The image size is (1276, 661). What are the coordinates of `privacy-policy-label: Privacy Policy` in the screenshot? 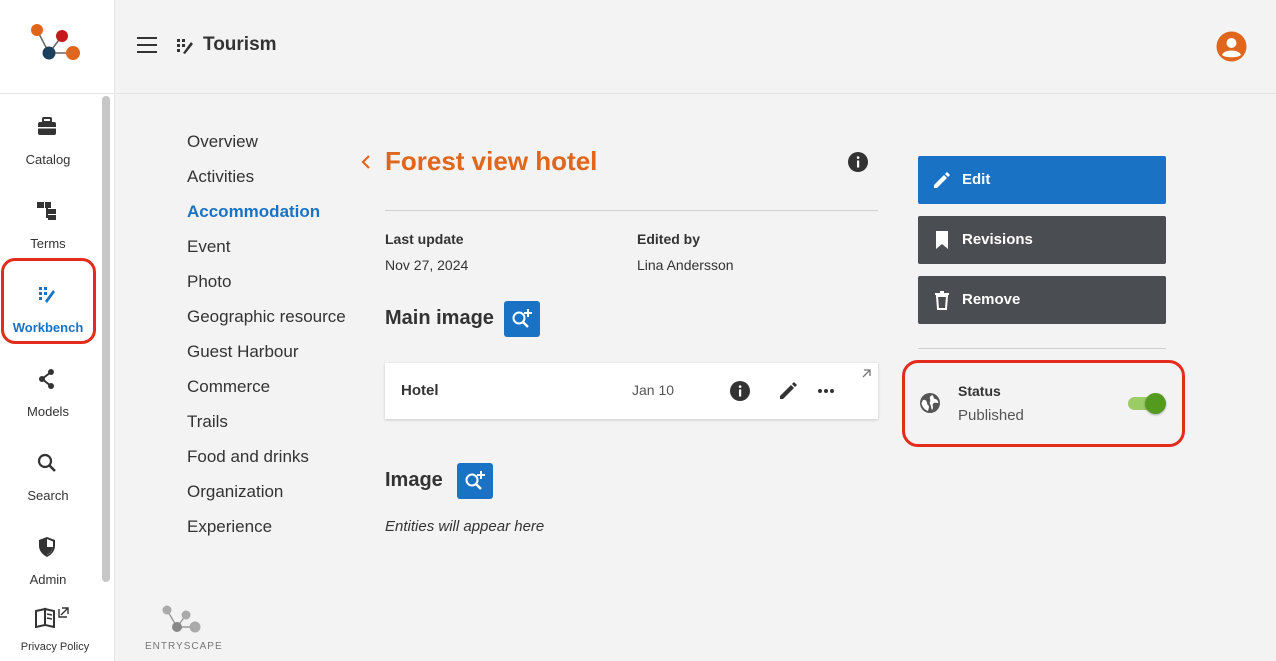 It's located at (55, 647).